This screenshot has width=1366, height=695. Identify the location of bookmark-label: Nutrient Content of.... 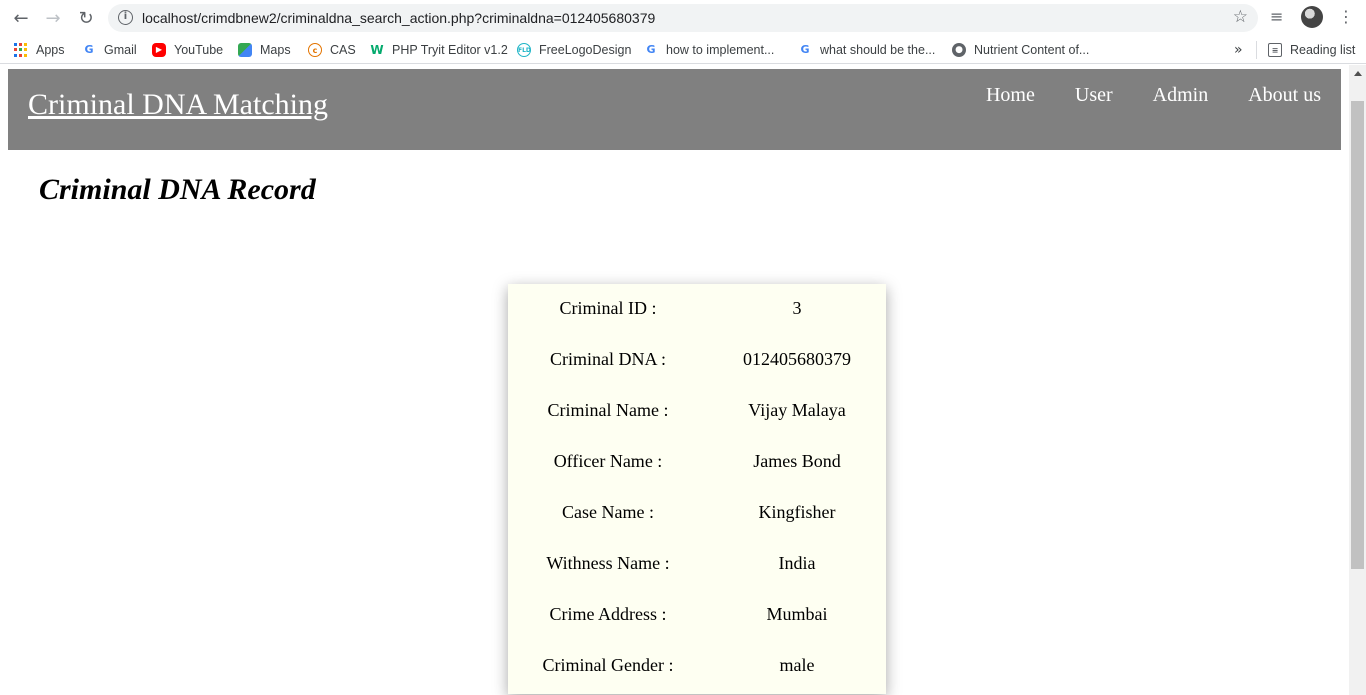
(1032, 50).